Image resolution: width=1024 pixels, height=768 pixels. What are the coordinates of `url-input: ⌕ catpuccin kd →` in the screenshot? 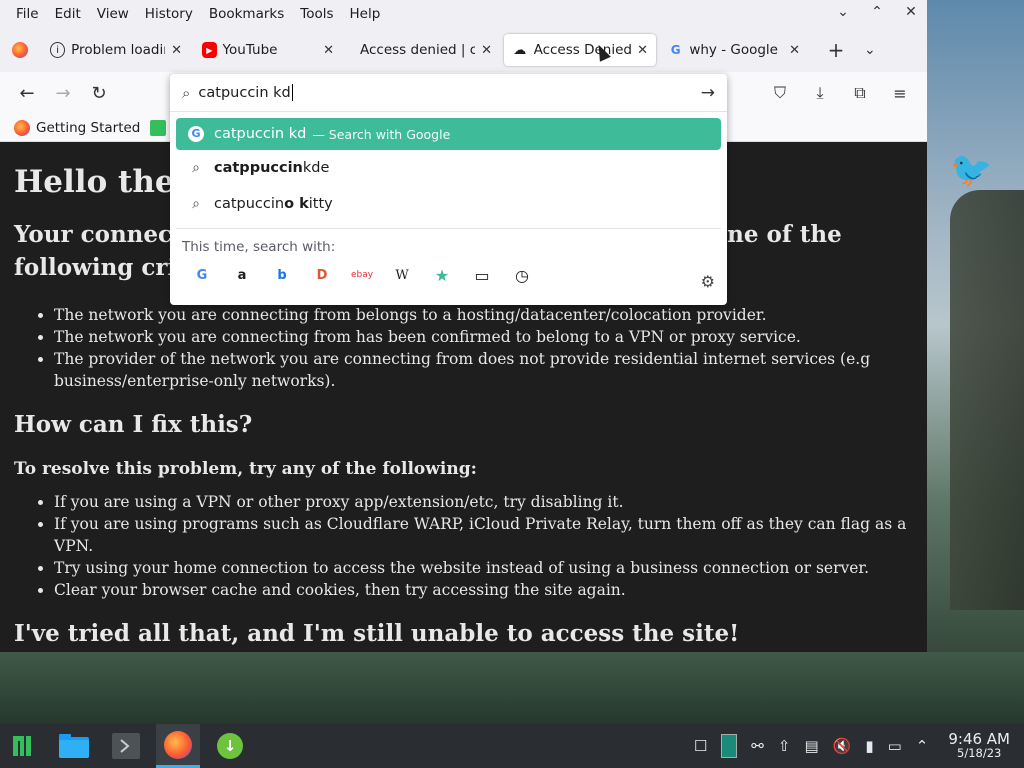 It's located at (448, 93).